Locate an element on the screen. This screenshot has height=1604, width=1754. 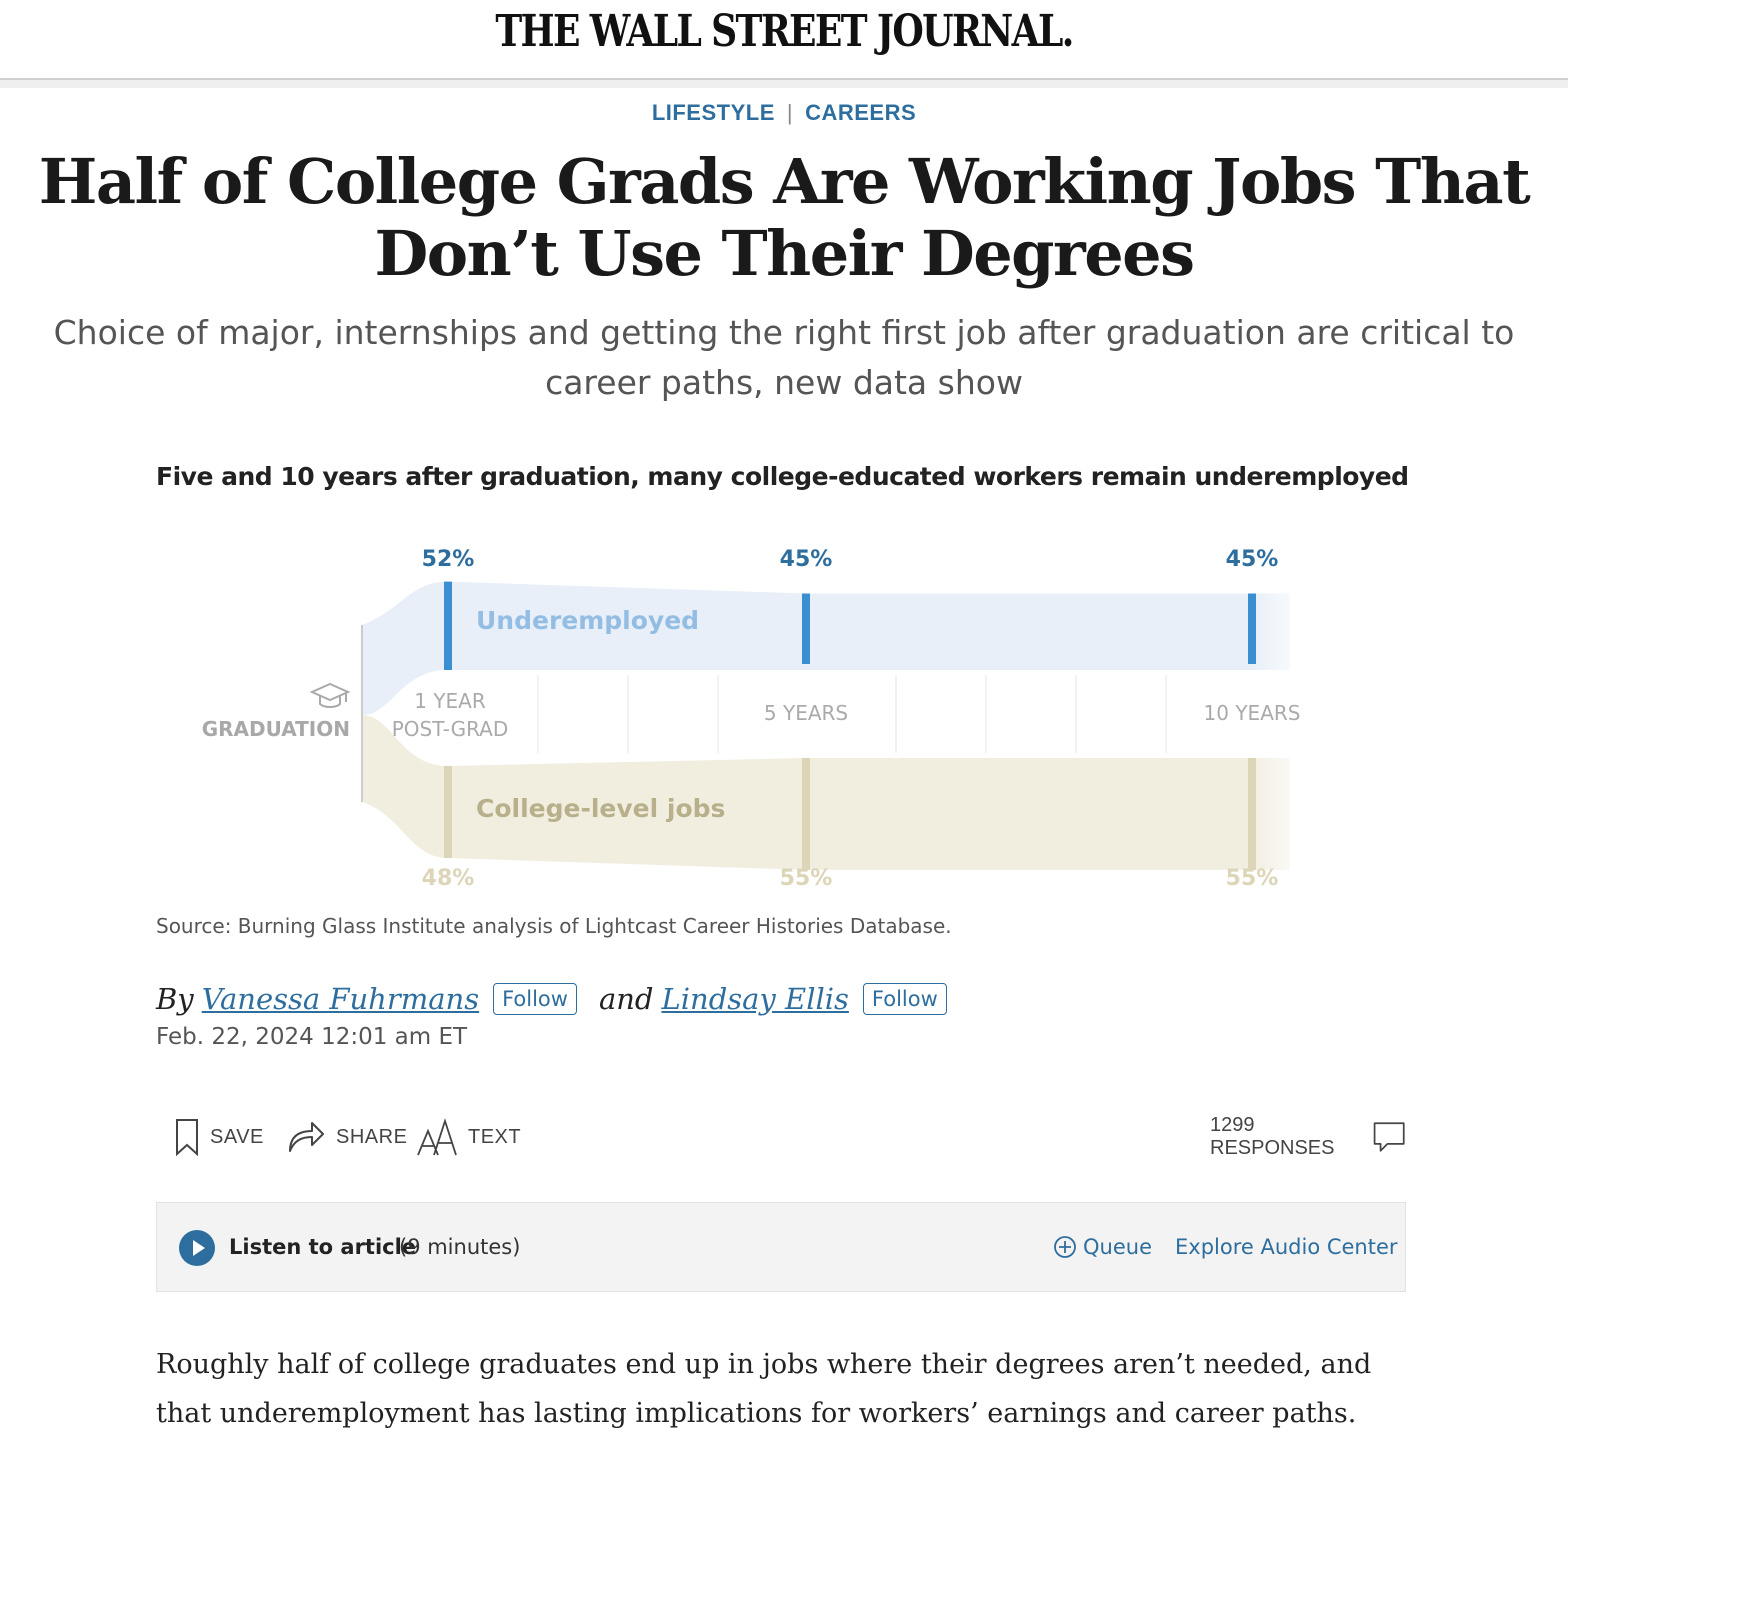
article-timestamp: Feb. 22, 2024 12:01 am ET is located at coordinates (312, 1037).